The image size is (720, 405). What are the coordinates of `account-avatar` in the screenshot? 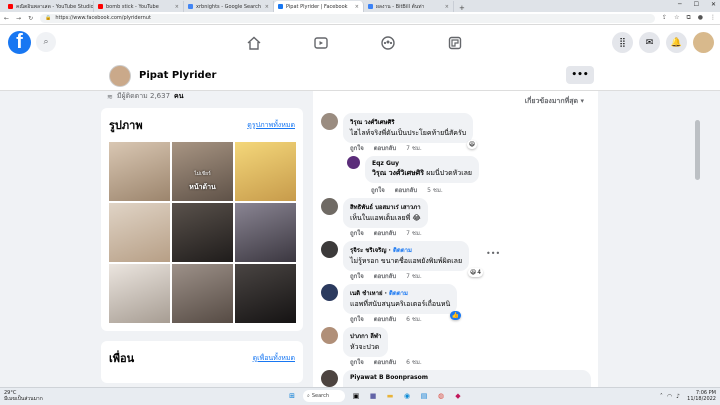 It's located at (703, 42).